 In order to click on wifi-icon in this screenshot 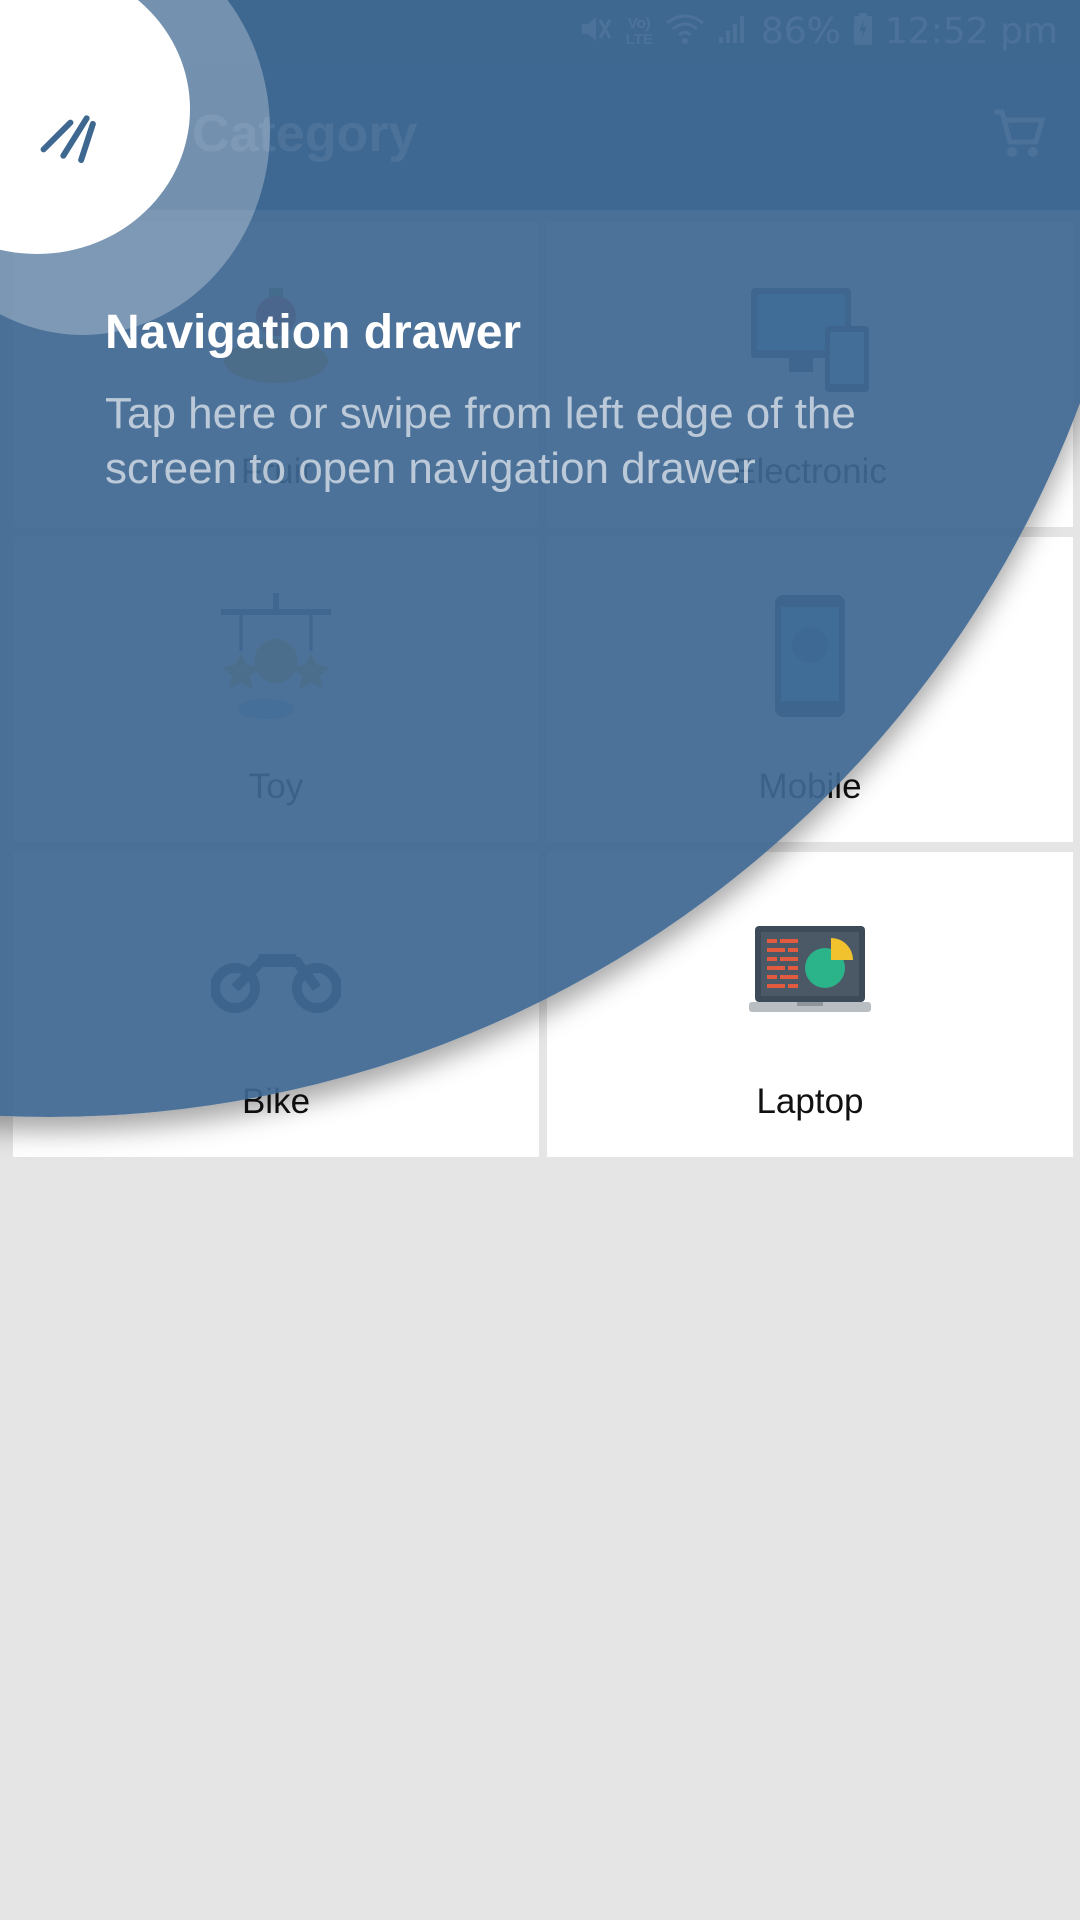, I will do `click(685, 31)`.